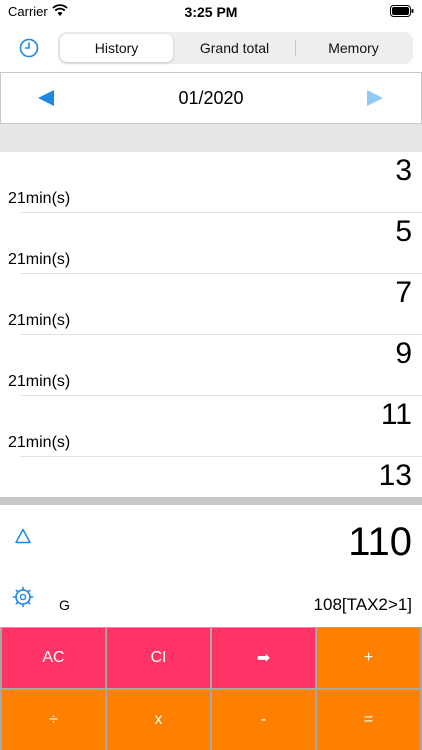 This screenshot has height=750, width=422. What do you see at coordinates (403, 292) in the screenshot?
I see `history-value: 7` at bounding box center [403, 292].